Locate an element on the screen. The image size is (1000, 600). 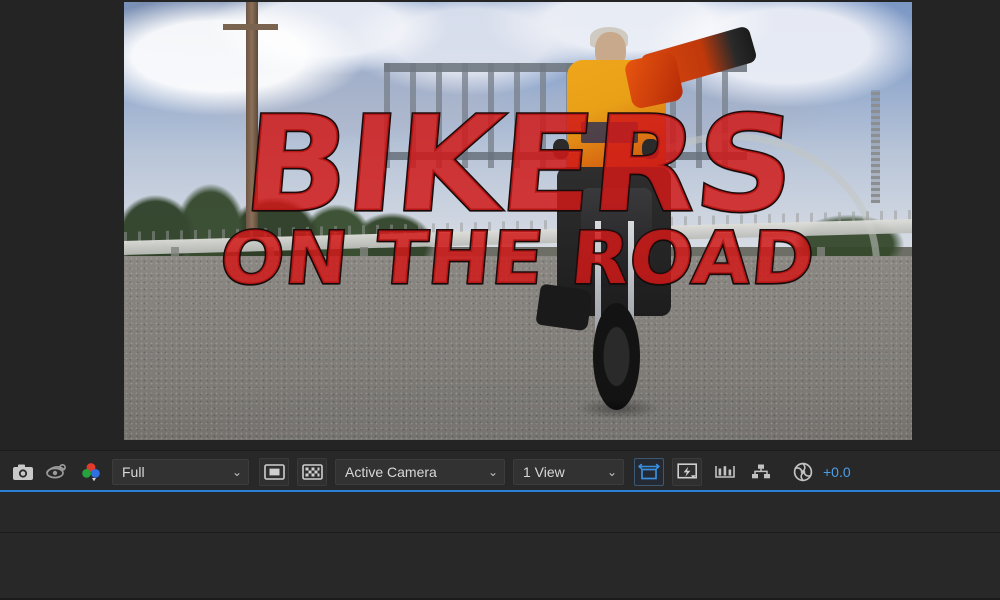
motorcycle-body is located at coordinates (616, 237).